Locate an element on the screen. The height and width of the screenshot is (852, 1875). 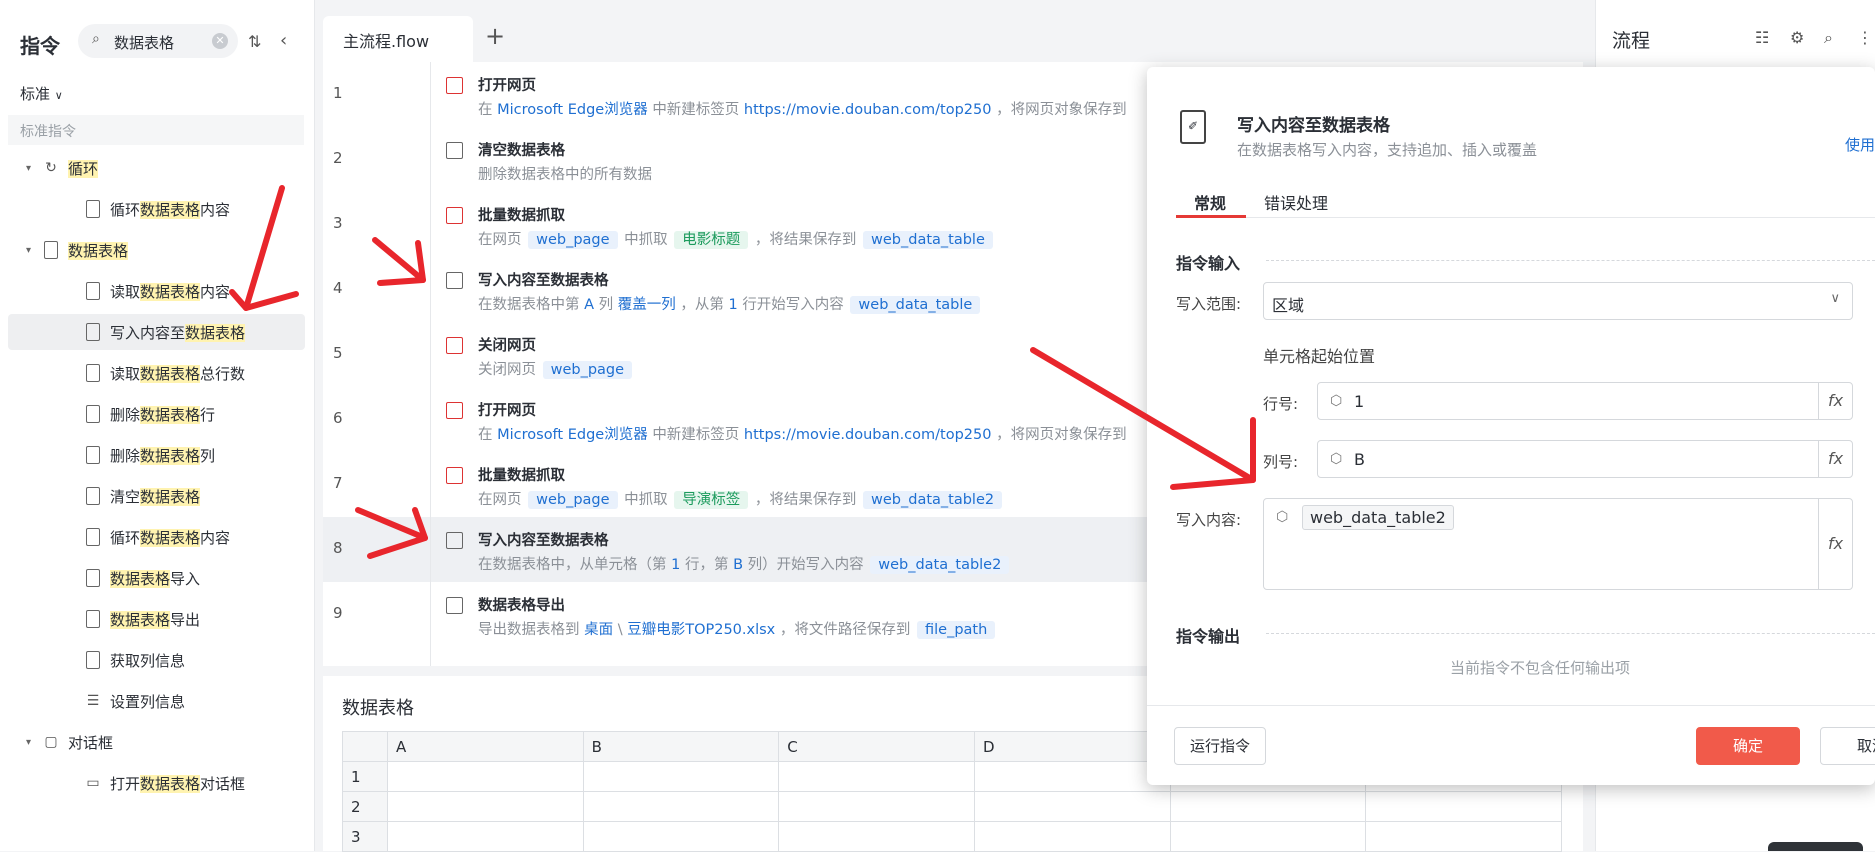
sidebar-item: 读取数据表格内容 is located at coordinates (156, 291).